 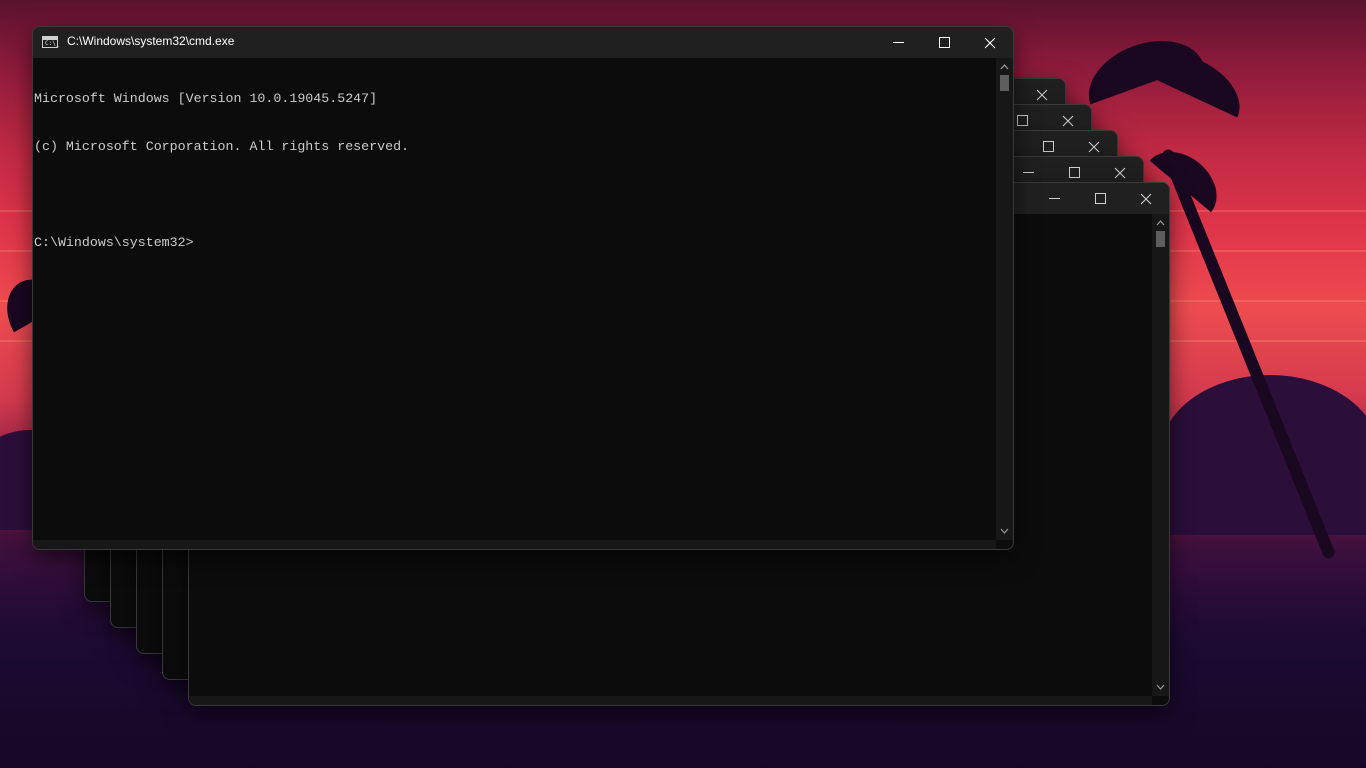 I want to click on window-title: C:\Windows\system32\cmd.exe, so click(x=151, y=41).